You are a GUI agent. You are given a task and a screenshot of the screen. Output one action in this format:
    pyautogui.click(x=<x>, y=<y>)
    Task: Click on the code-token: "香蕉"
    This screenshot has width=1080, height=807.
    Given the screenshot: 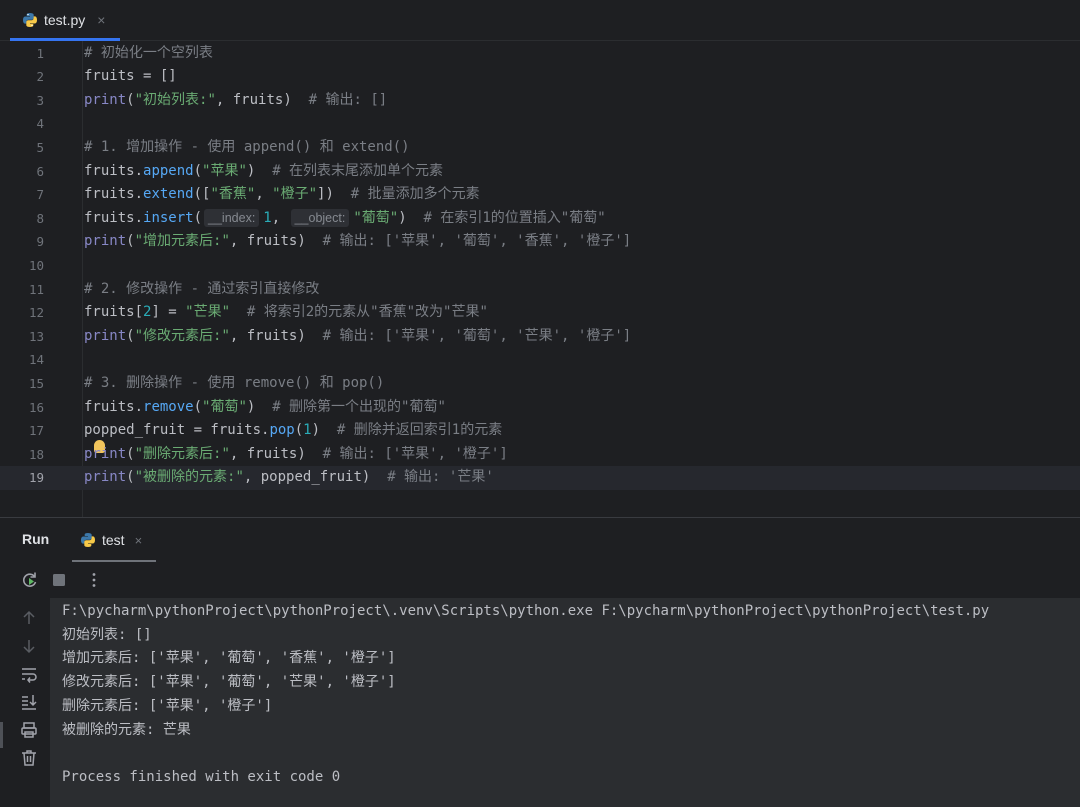 What is the action you would take?
    pyautogui.click(x=233, y=194)
    